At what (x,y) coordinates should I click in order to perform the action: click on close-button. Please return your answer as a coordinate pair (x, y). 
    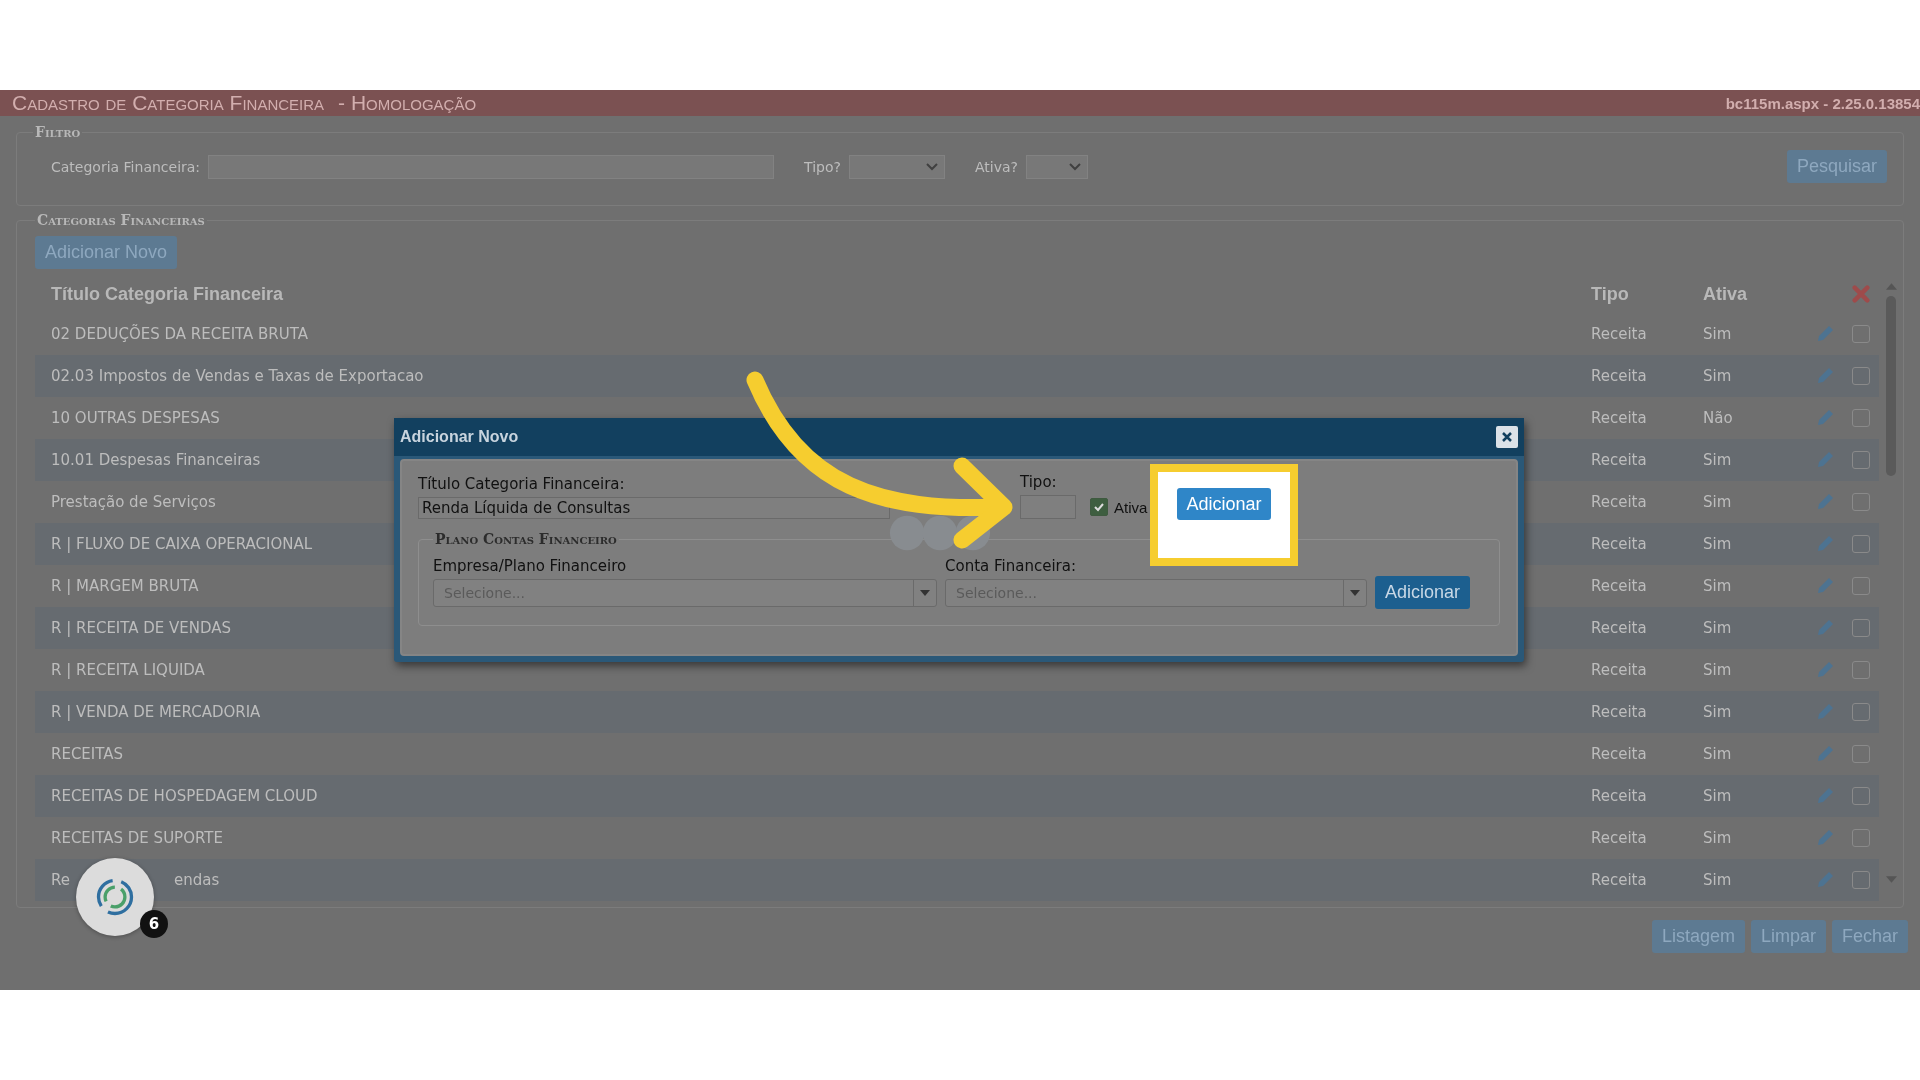
    Looking at the image, I should click on (1507, 437).